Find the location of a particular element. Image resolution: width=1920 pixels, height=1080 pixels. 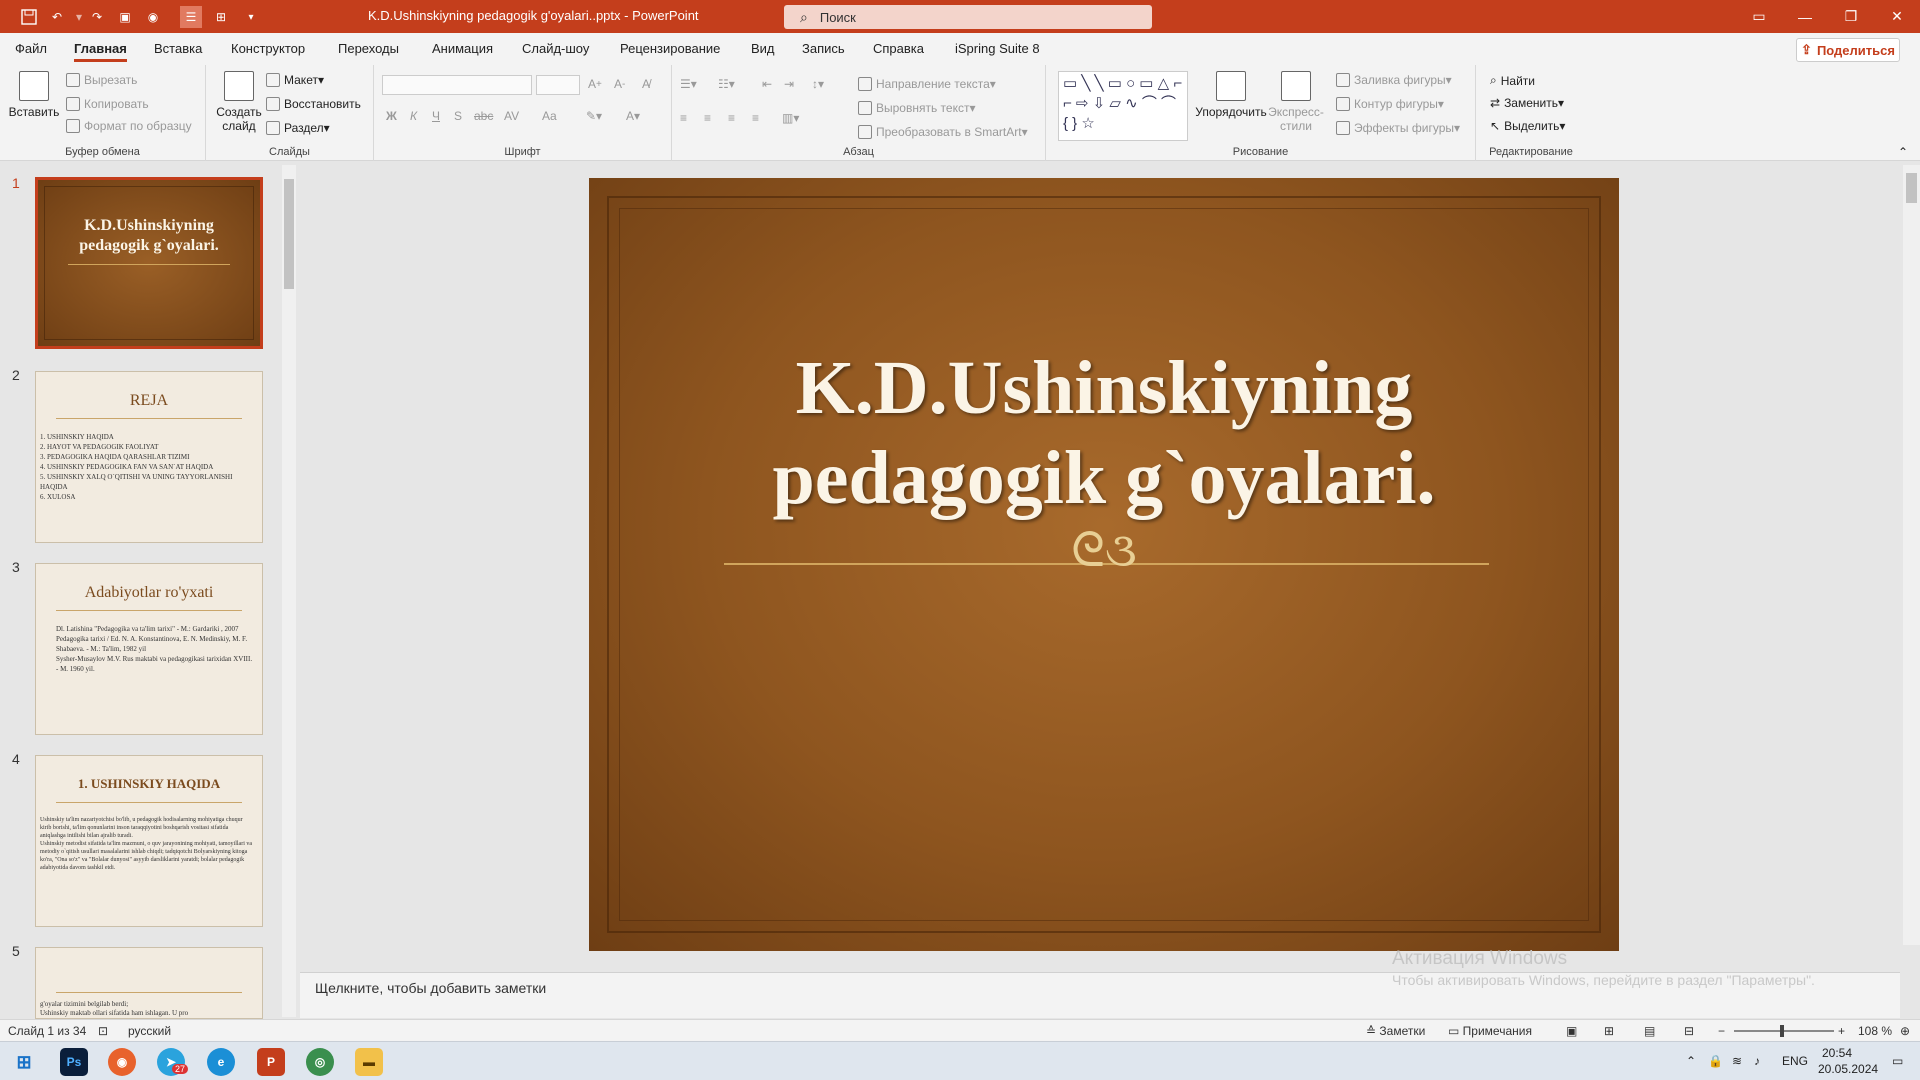

slide-thumbnail-1: K.D.Ushinskiyning pedagogik g`oyalari. is located at coordinates (149, 263).